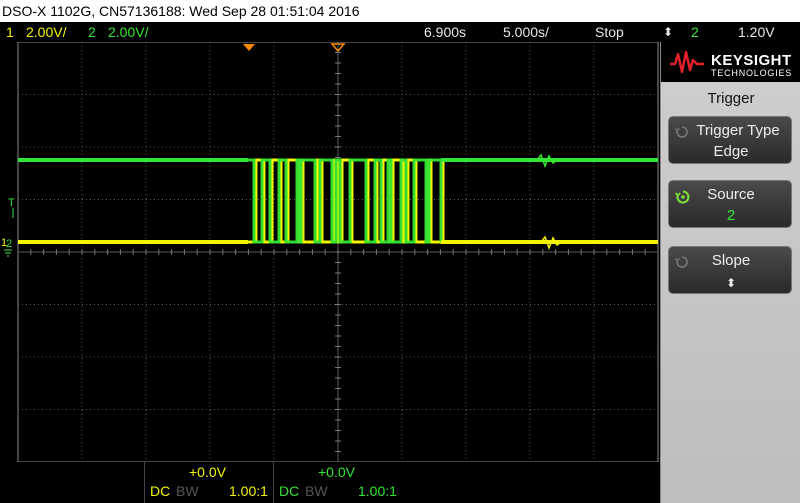 This screenshot has height=503, width=800. What do you see at coordinates (731, 215) in the screenshot?
I see `source-value: 2` at bounding box center [731, 215].